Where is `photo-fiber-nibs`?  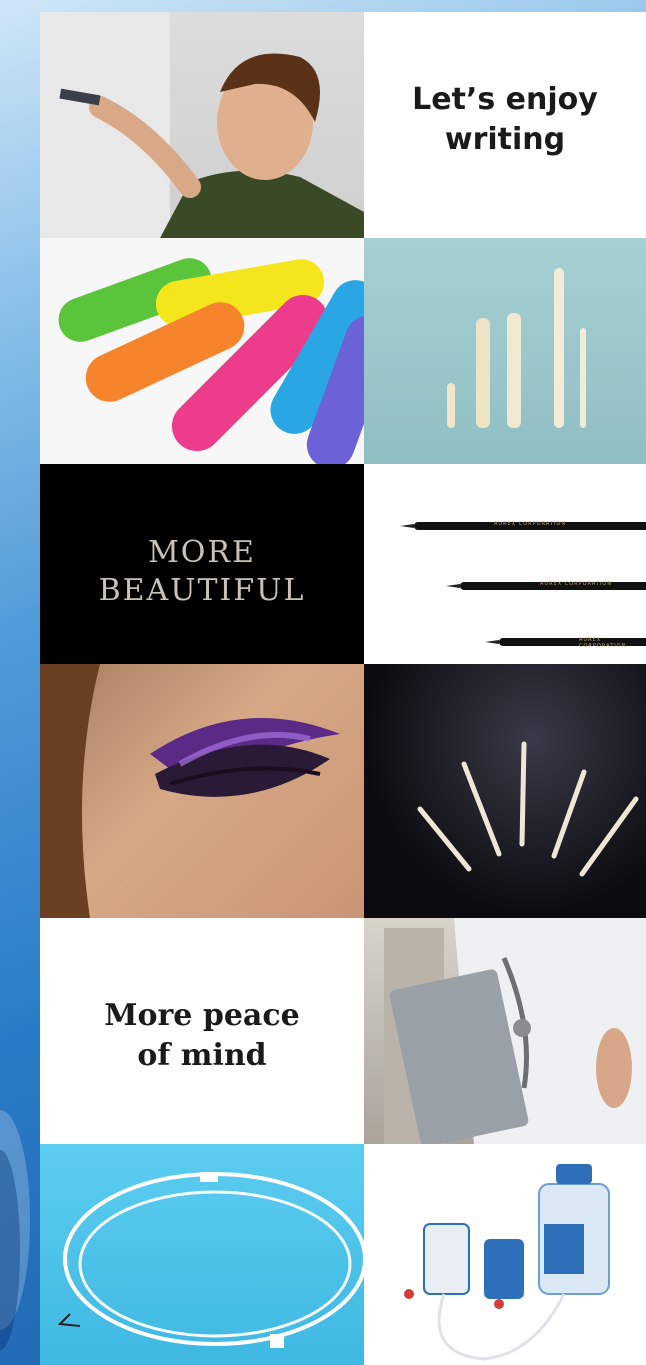
photo-fiber-nibs is located at coordinates (505, 351).